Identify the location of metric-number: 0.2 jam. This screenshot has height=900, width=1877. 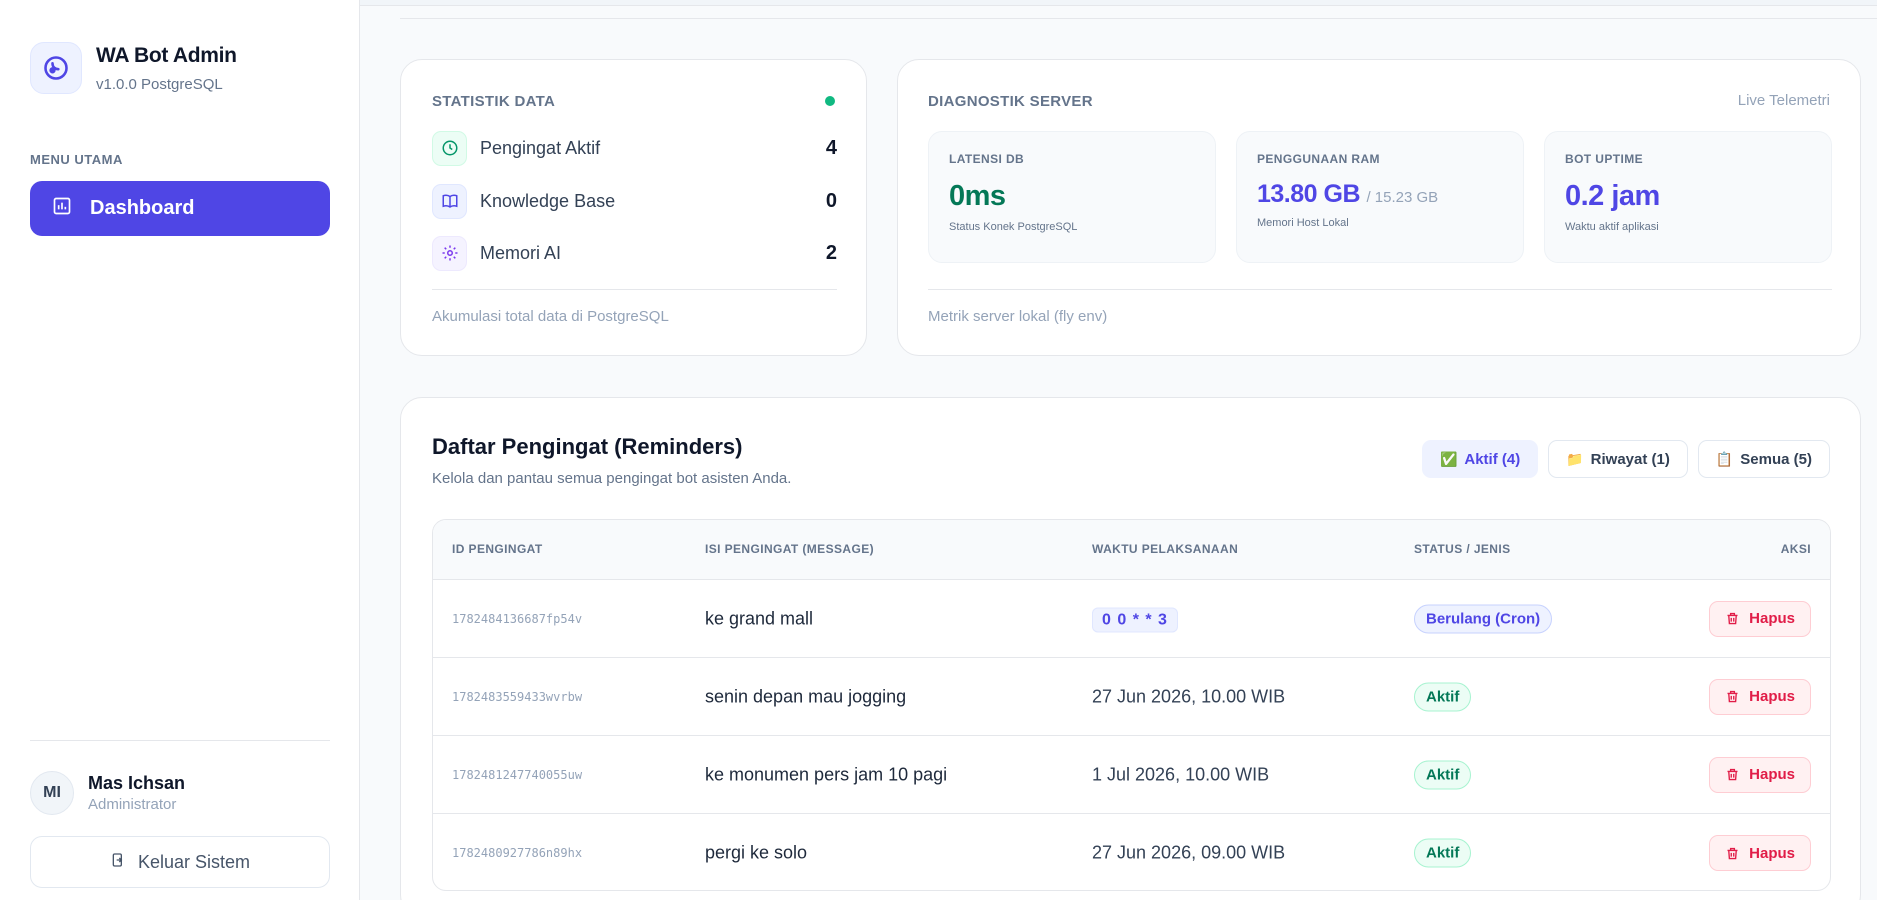
(1612, 196).